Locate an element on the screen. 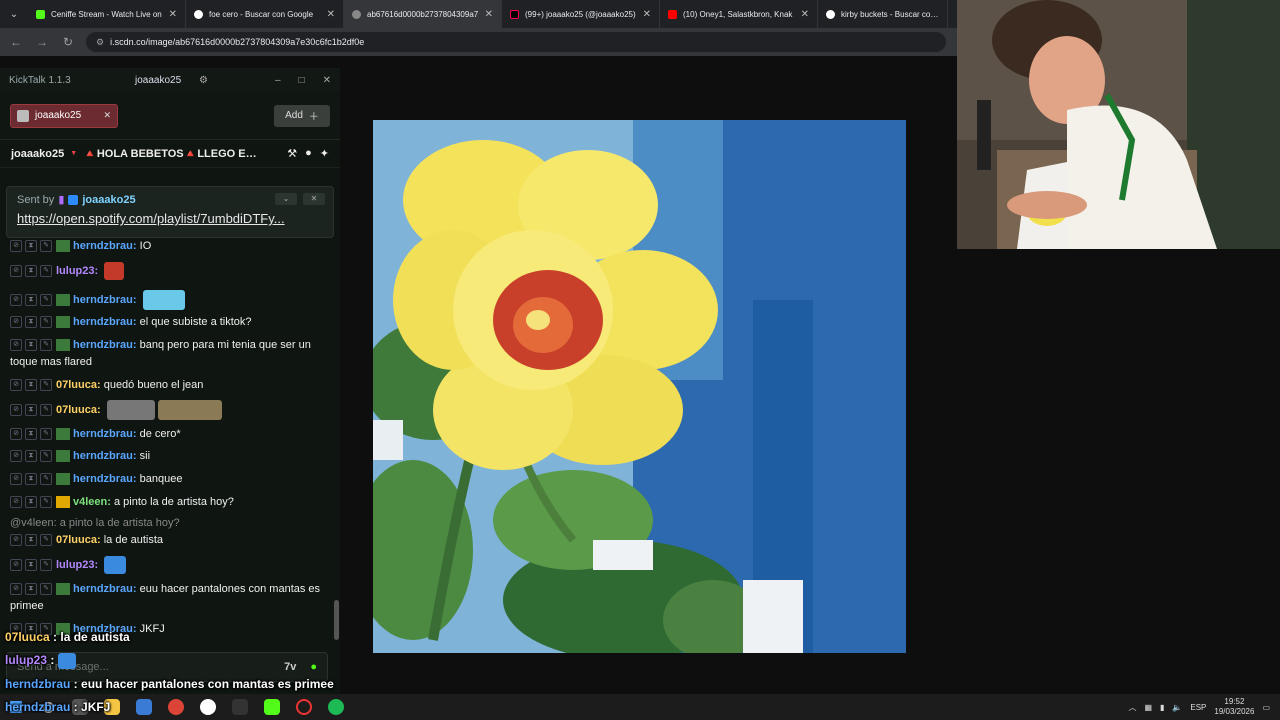 This screenshot has width=1280, height=720. browser-tab-active: ab67616d0000b2737804309a7 ✕ is located at coordinates (423, 14).